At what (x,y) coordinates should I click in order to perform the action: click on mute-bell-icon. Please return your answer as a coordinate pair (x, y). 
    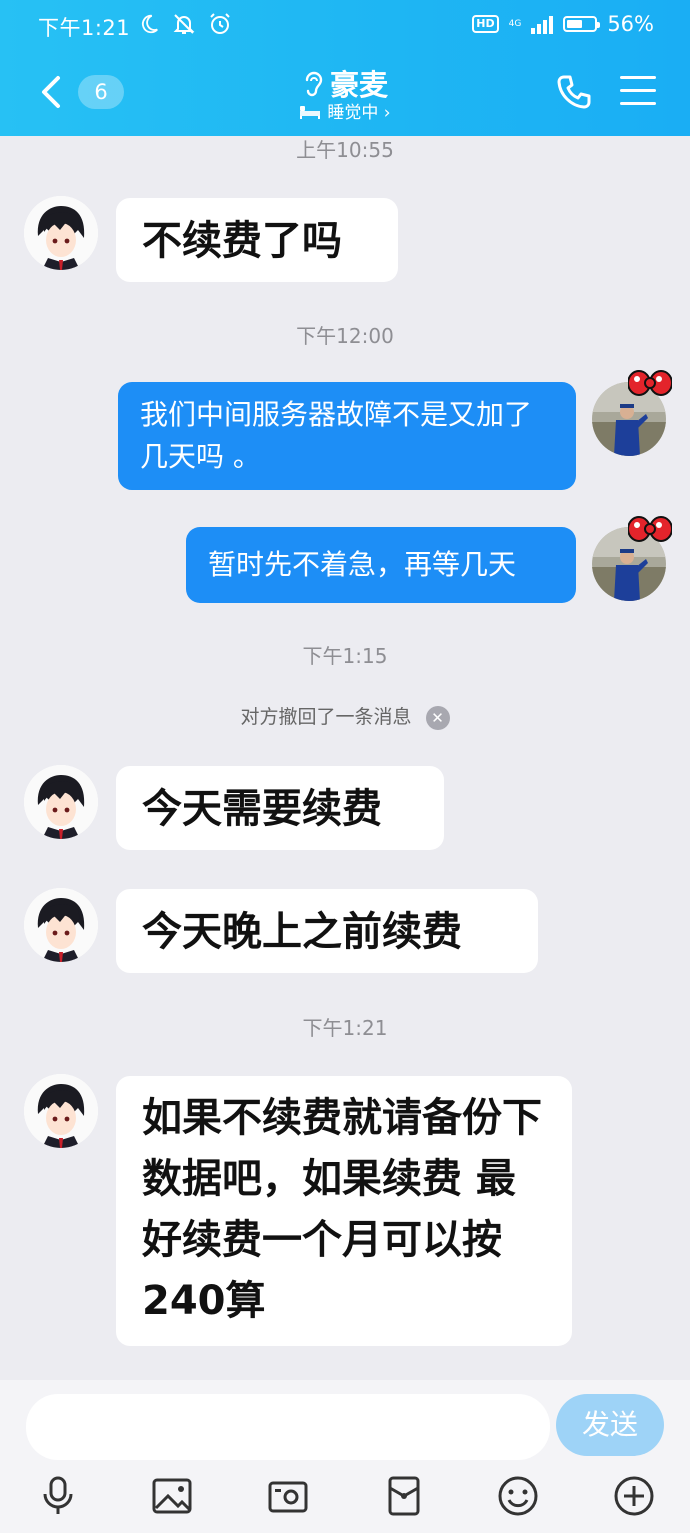
    Looking at the image, I should click on (184, 24).